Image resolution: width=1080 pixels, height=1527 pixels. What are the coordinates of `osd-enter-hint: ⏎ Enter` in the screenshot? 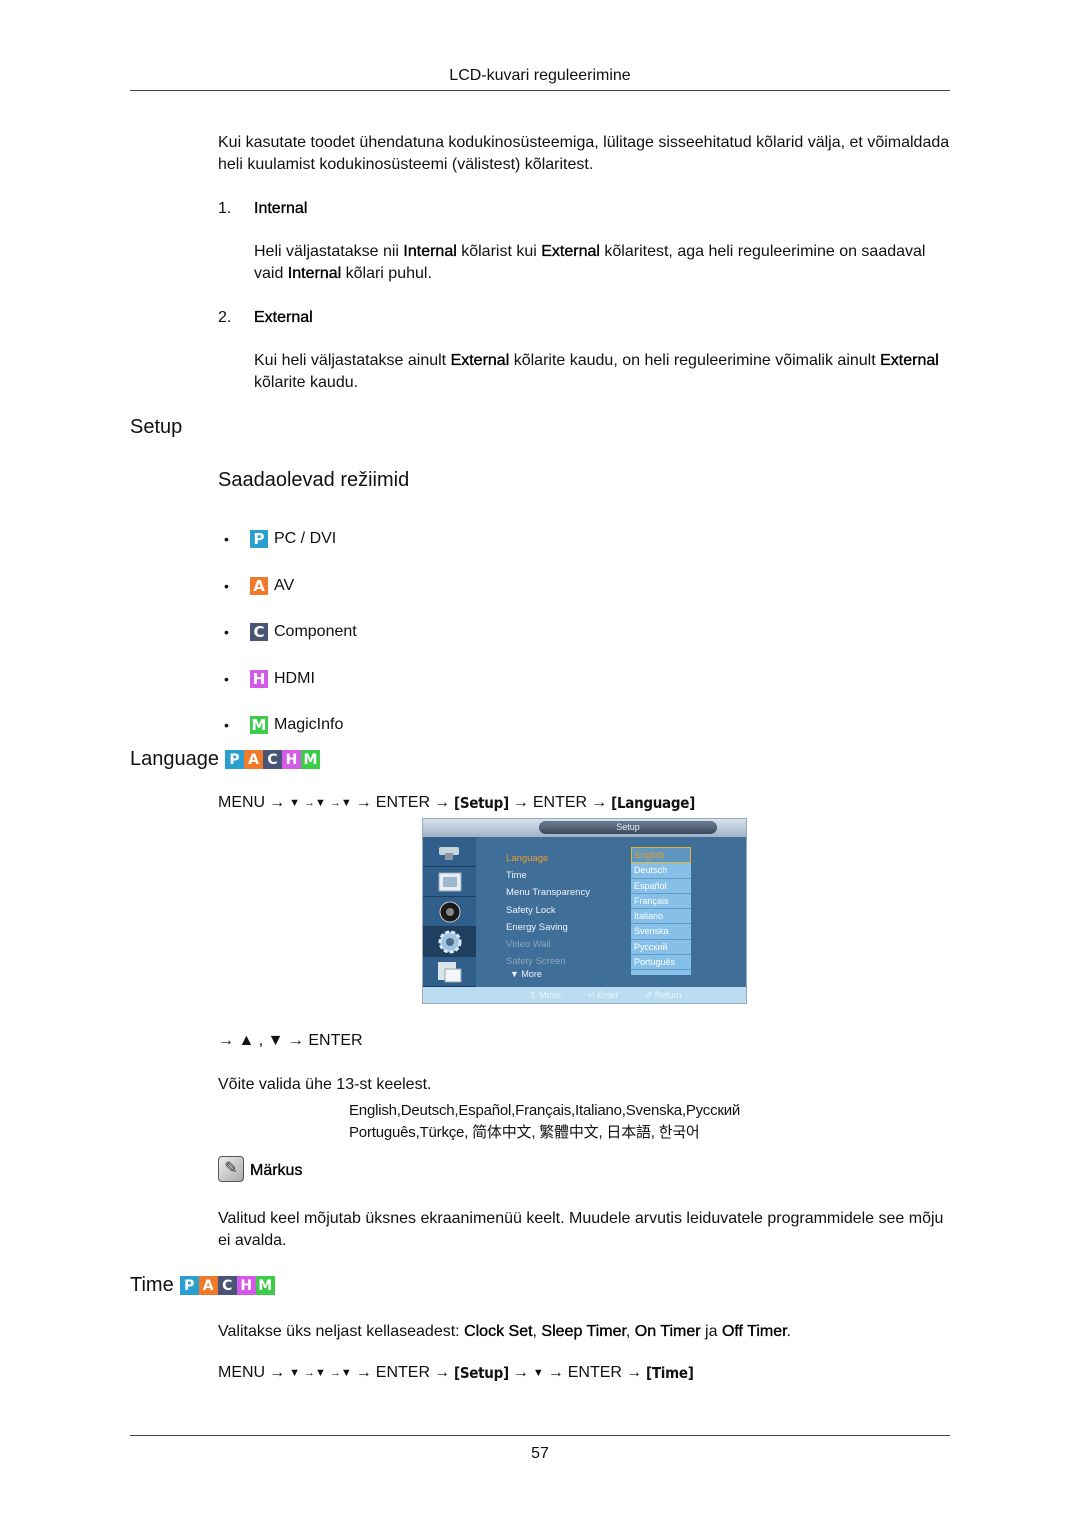 It's located at (603, 994).